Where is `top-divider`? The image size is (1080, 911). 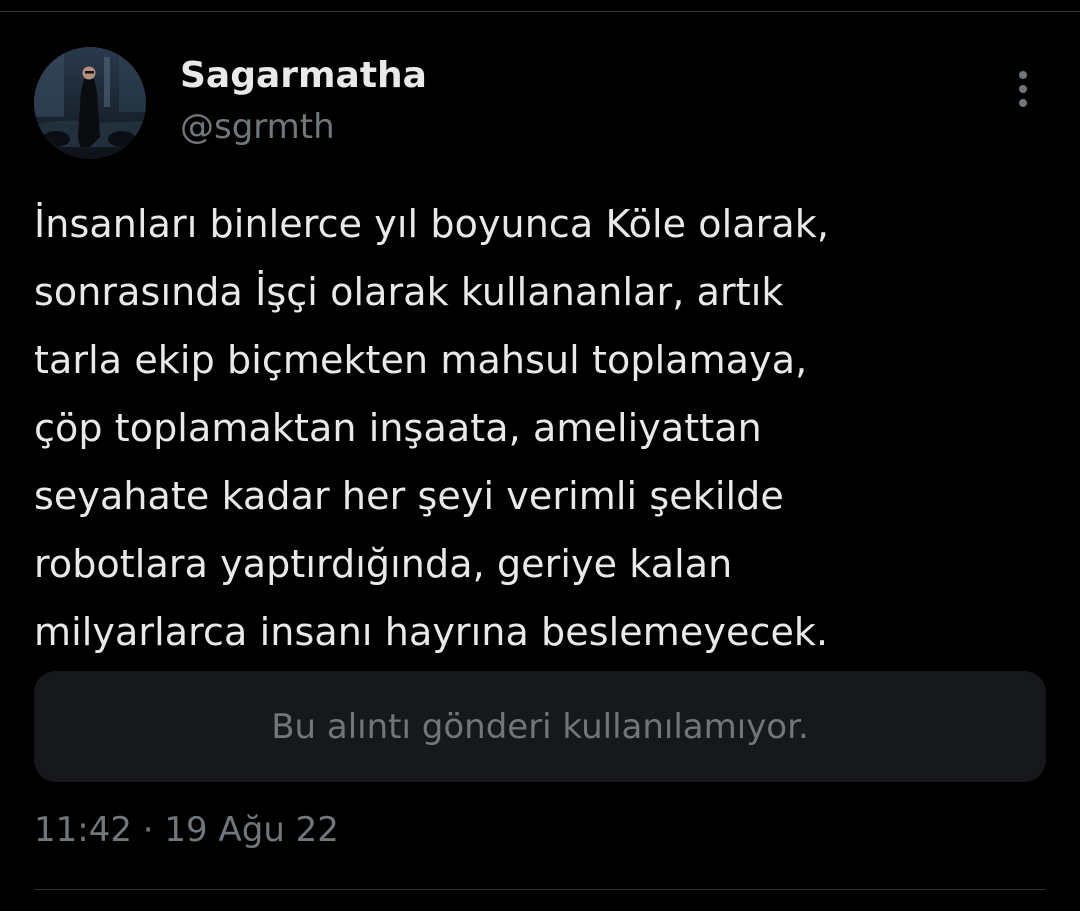 top-divider is located at coordinates (540, 11).